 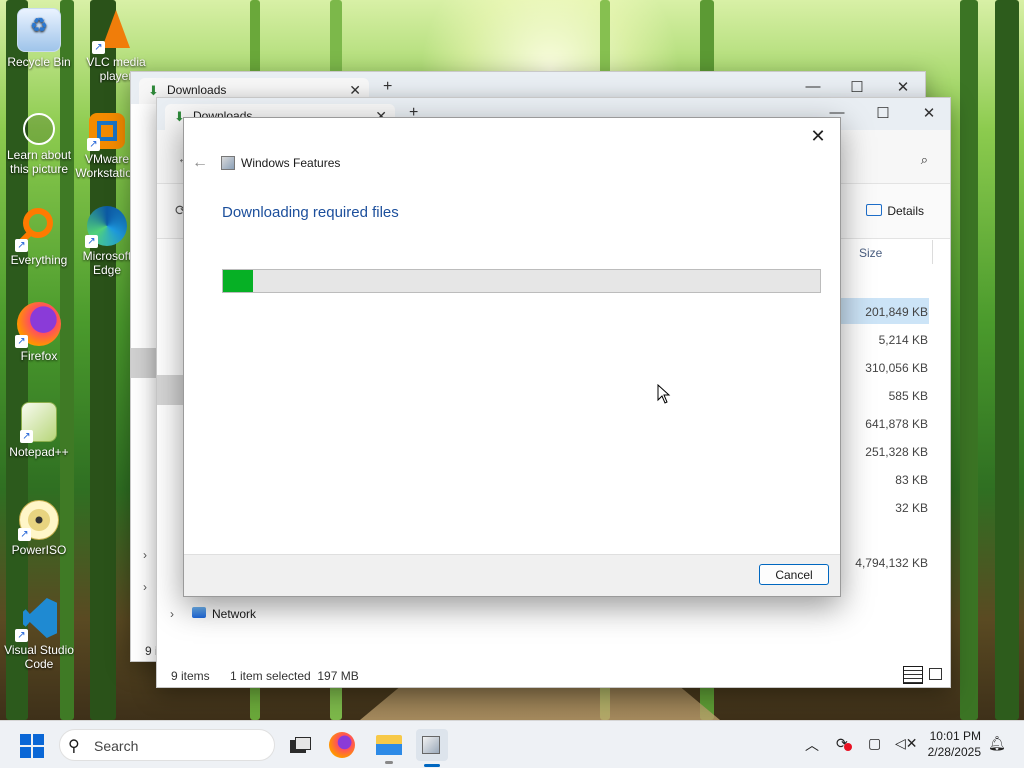 I want to click on file-explorer-taskbar-icon, so click(x=389, y=746).